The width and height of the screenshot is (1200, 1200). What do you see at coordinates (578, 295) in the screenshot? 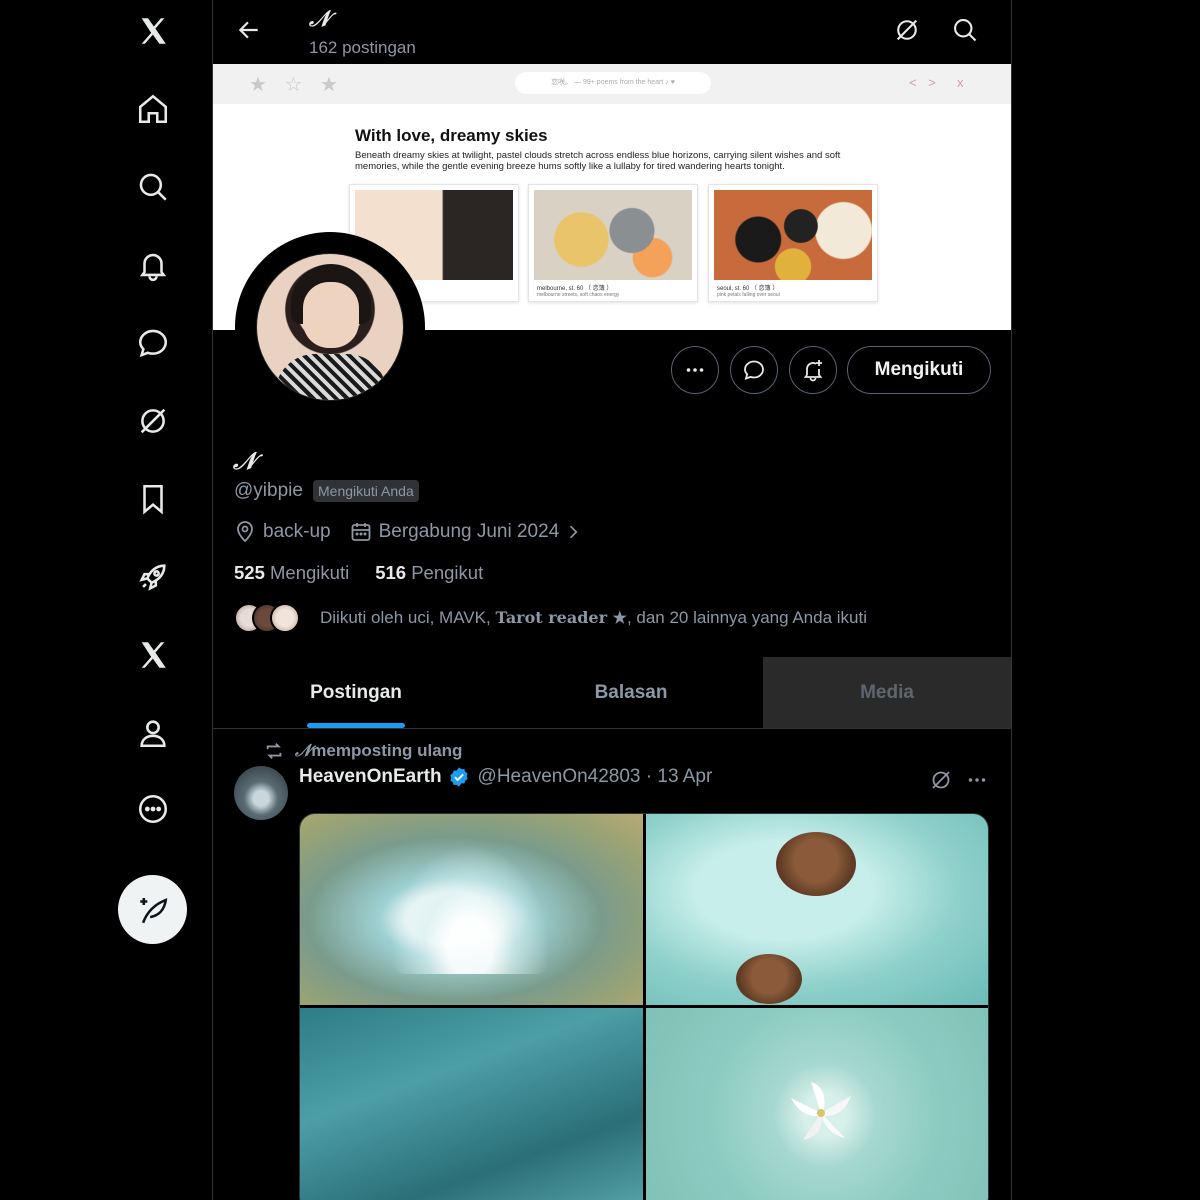
I see `banner-card-subcaption: melbourne streets, soft chaos energy` at bounding box center [578, 295].